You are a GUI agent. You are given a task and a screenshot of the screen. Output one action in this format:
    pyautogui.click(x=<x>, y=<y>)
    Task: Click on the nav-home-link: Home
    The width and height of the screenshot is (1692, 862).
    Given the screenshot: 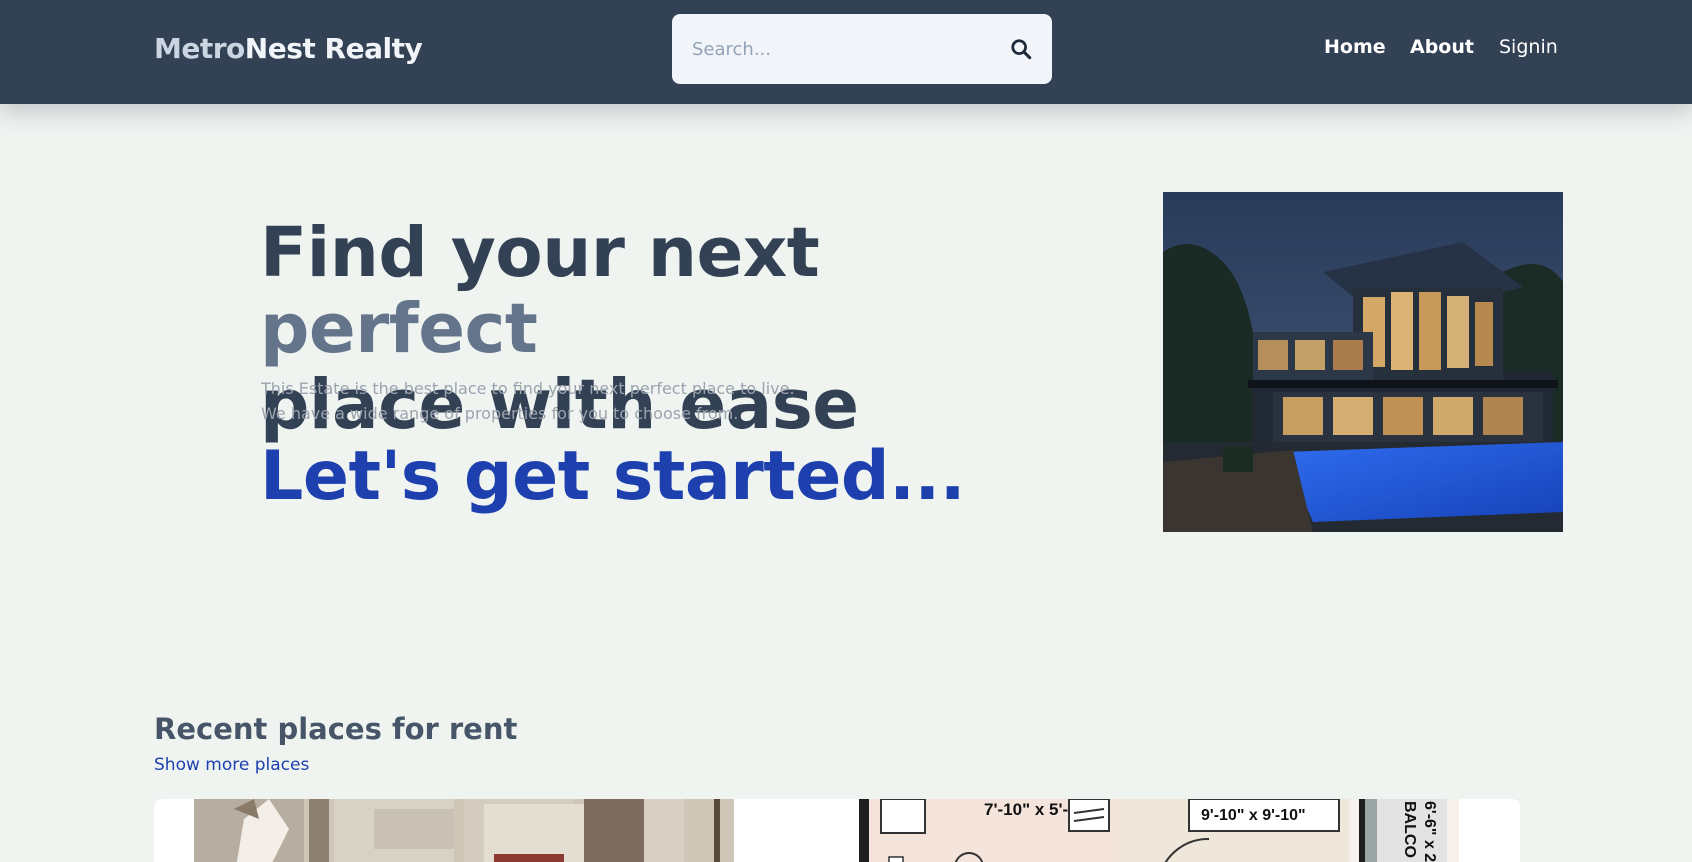 What is the action you would take?
    pyautogui.click(x=1355, y=47)
    